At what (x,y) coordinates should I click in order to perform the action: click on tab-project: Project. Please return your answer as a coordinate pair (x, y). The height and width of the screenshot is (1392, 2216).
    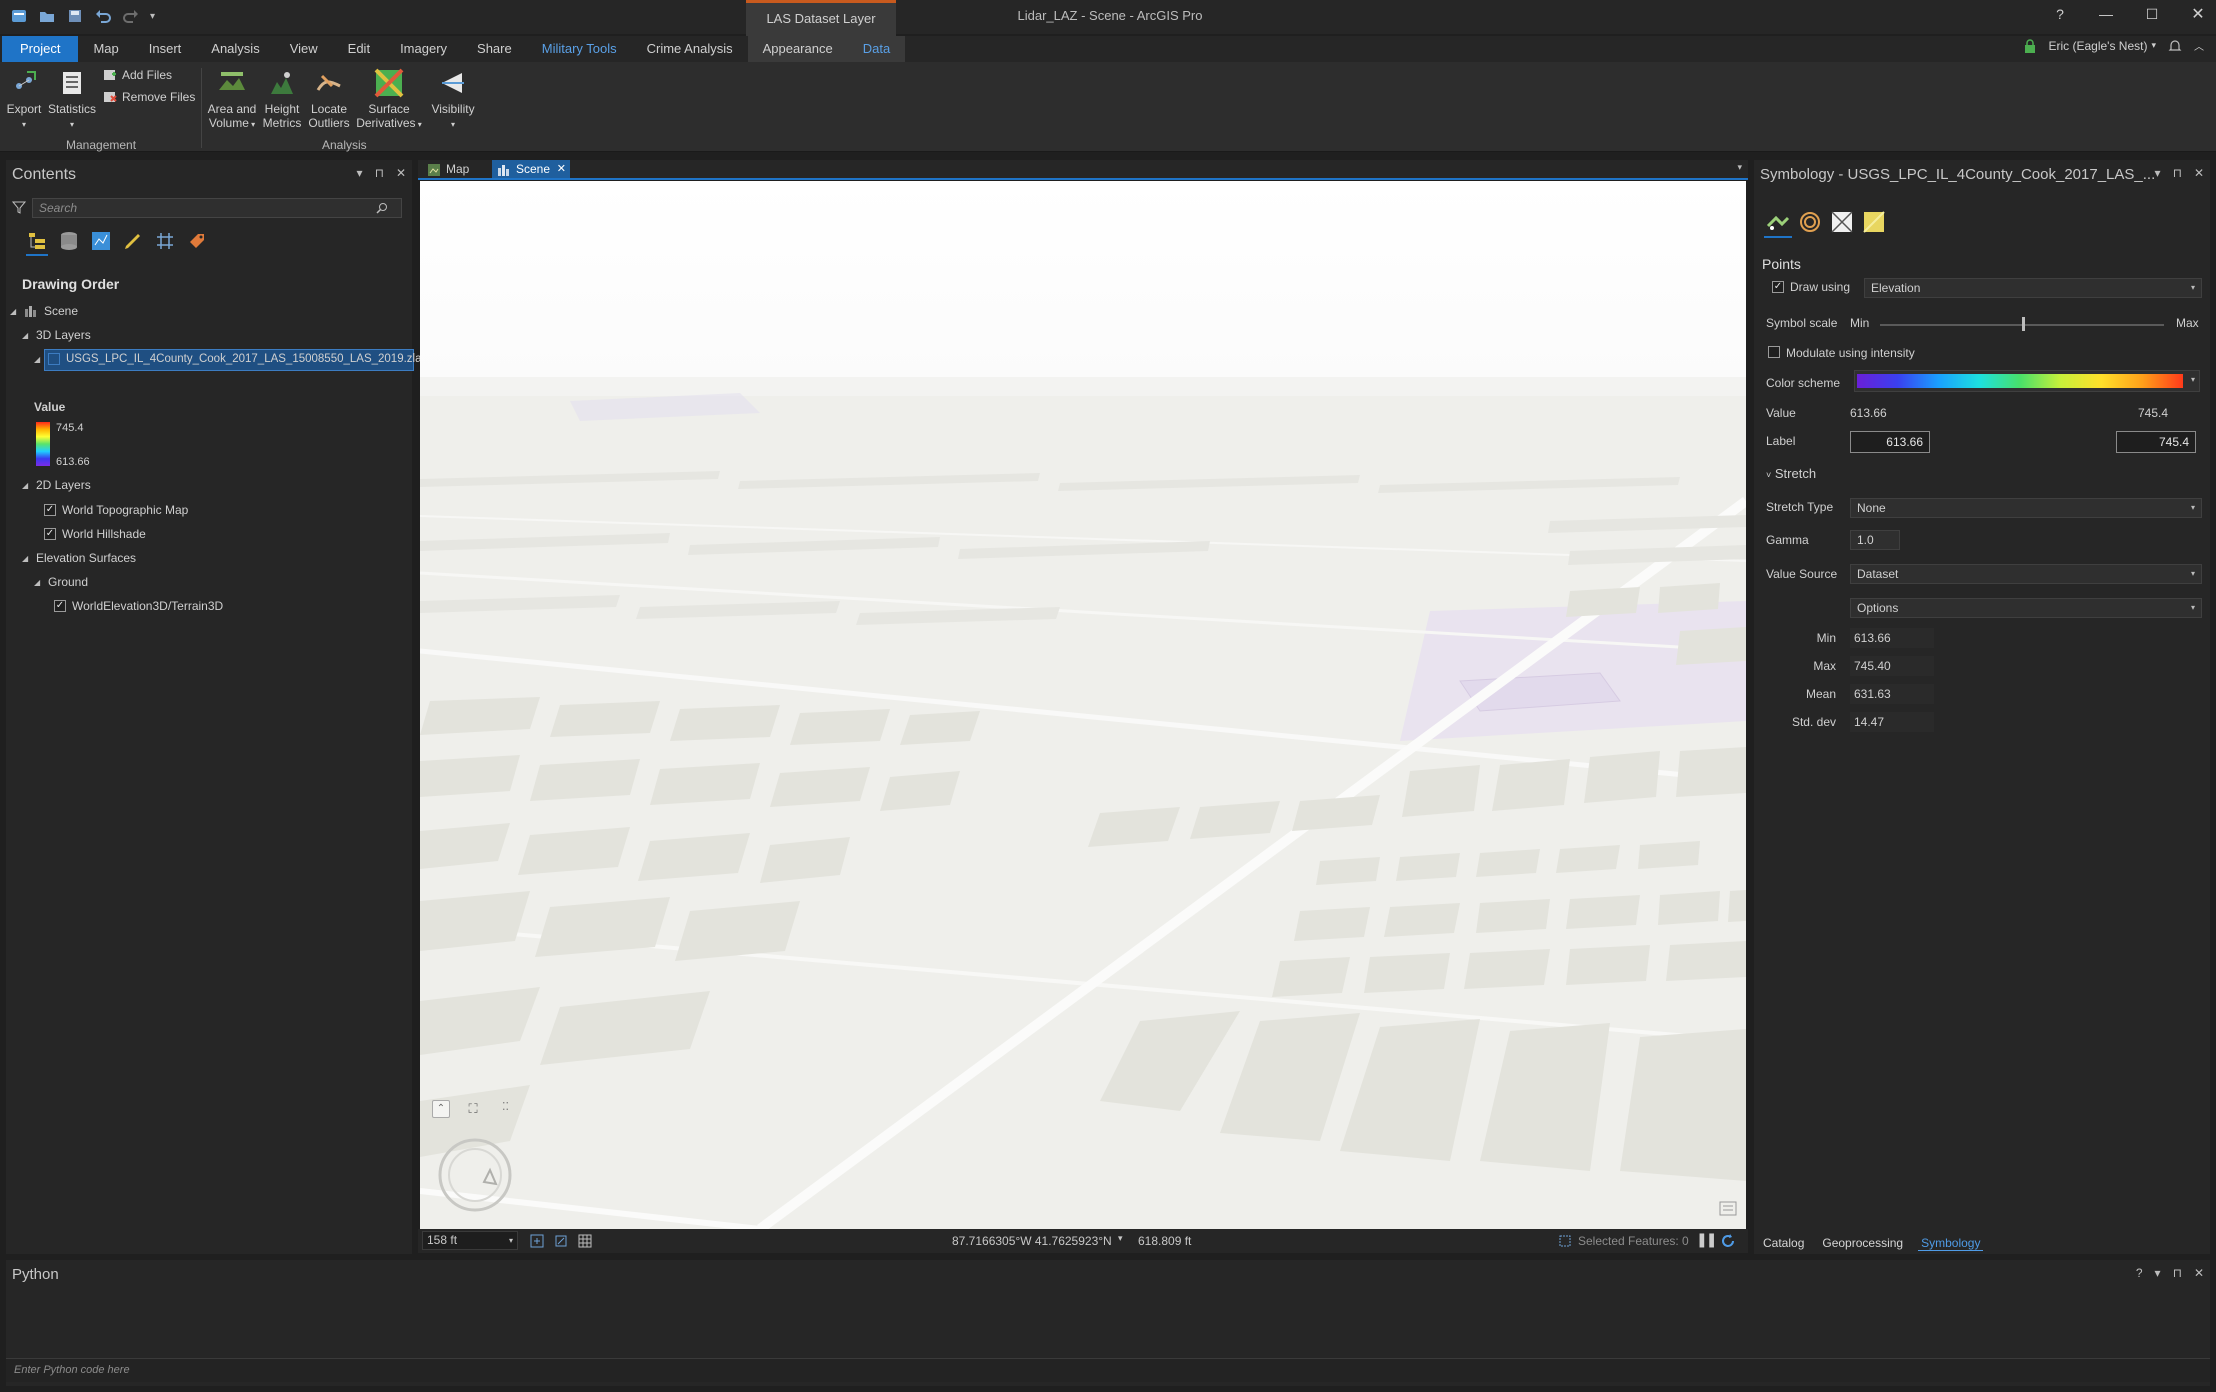
    Looking at the image, I should click on (40, 49).